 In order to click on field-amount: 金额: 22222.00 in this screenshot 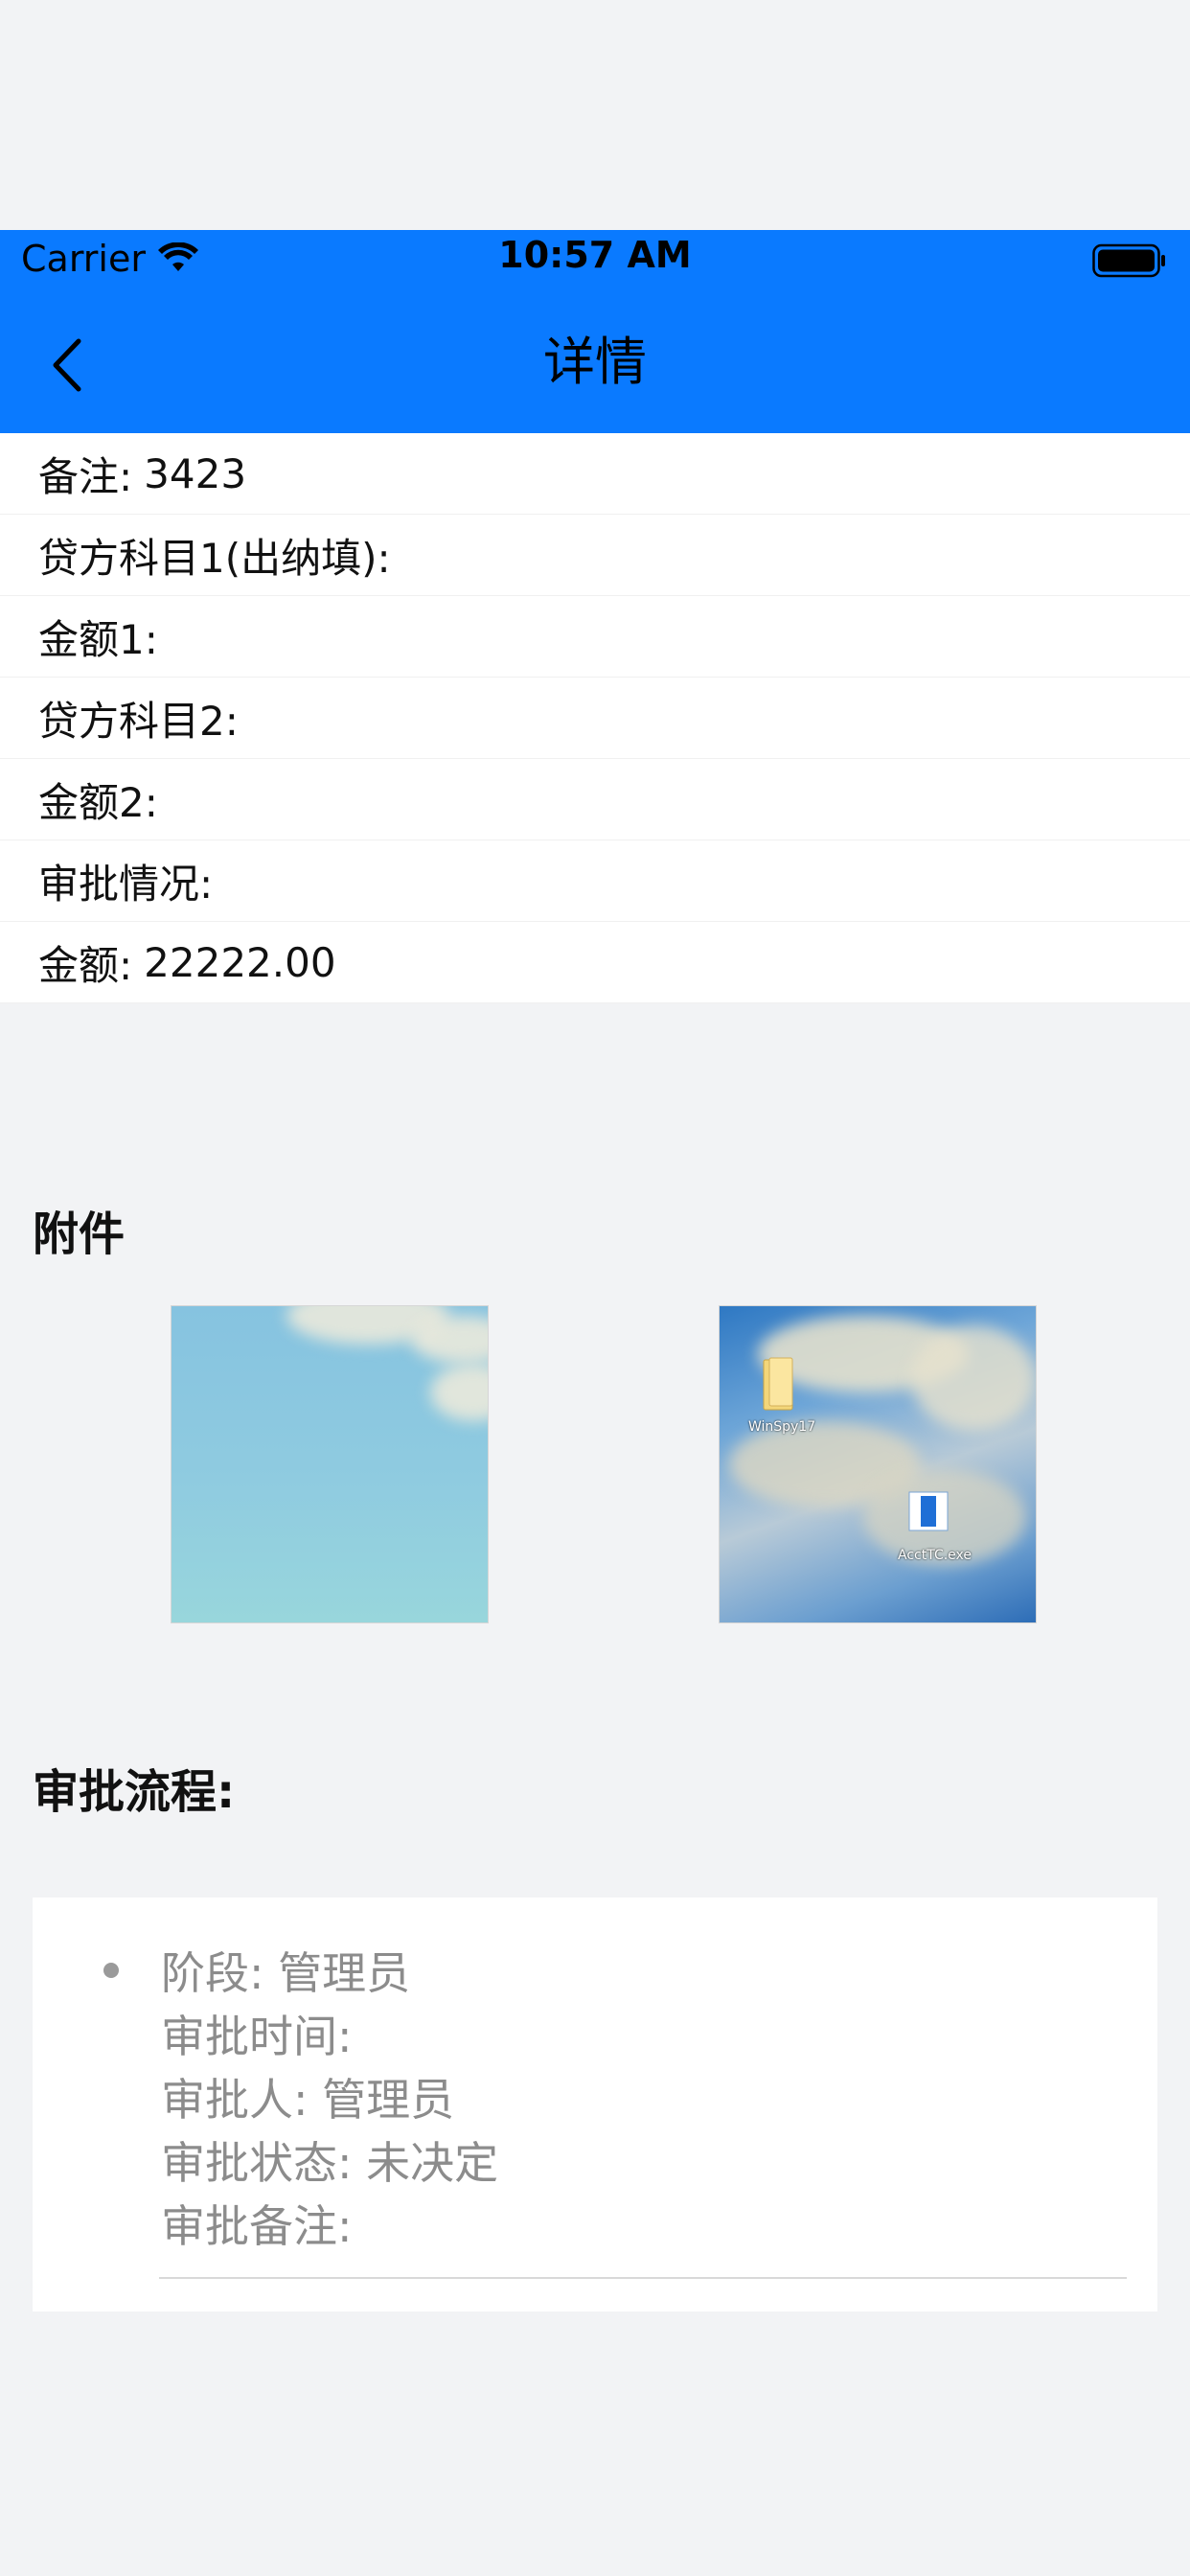, I will do `click(595, 962)`.